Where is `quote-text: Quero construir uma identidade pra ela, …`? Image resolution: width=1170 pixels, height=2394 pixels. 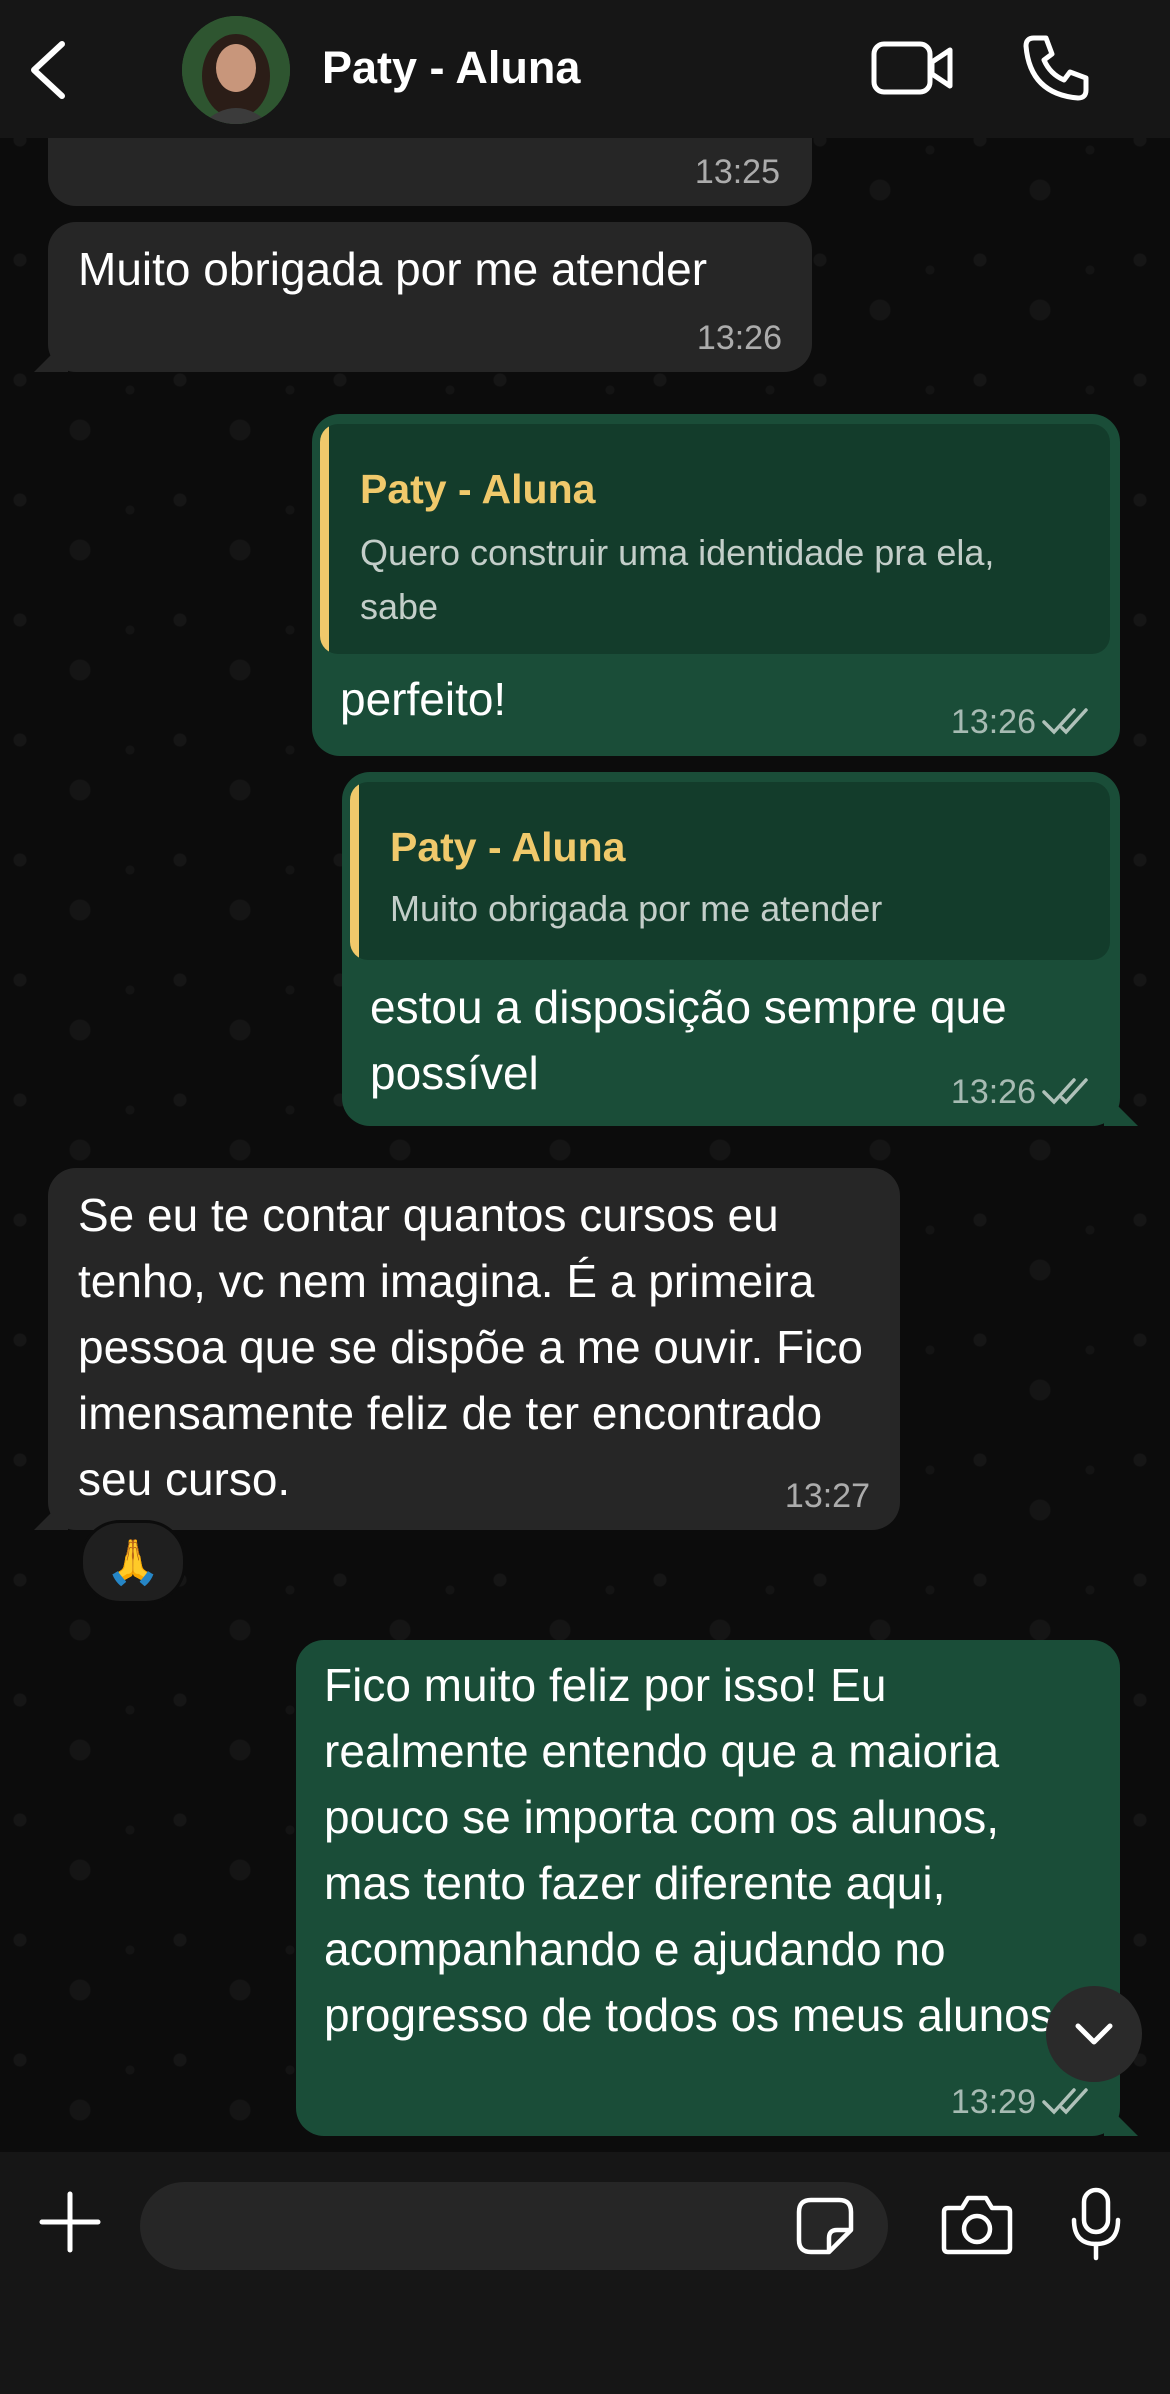 quote-text: Quero construir uma identidade pra ela, … is located at coordinates (677, 579).